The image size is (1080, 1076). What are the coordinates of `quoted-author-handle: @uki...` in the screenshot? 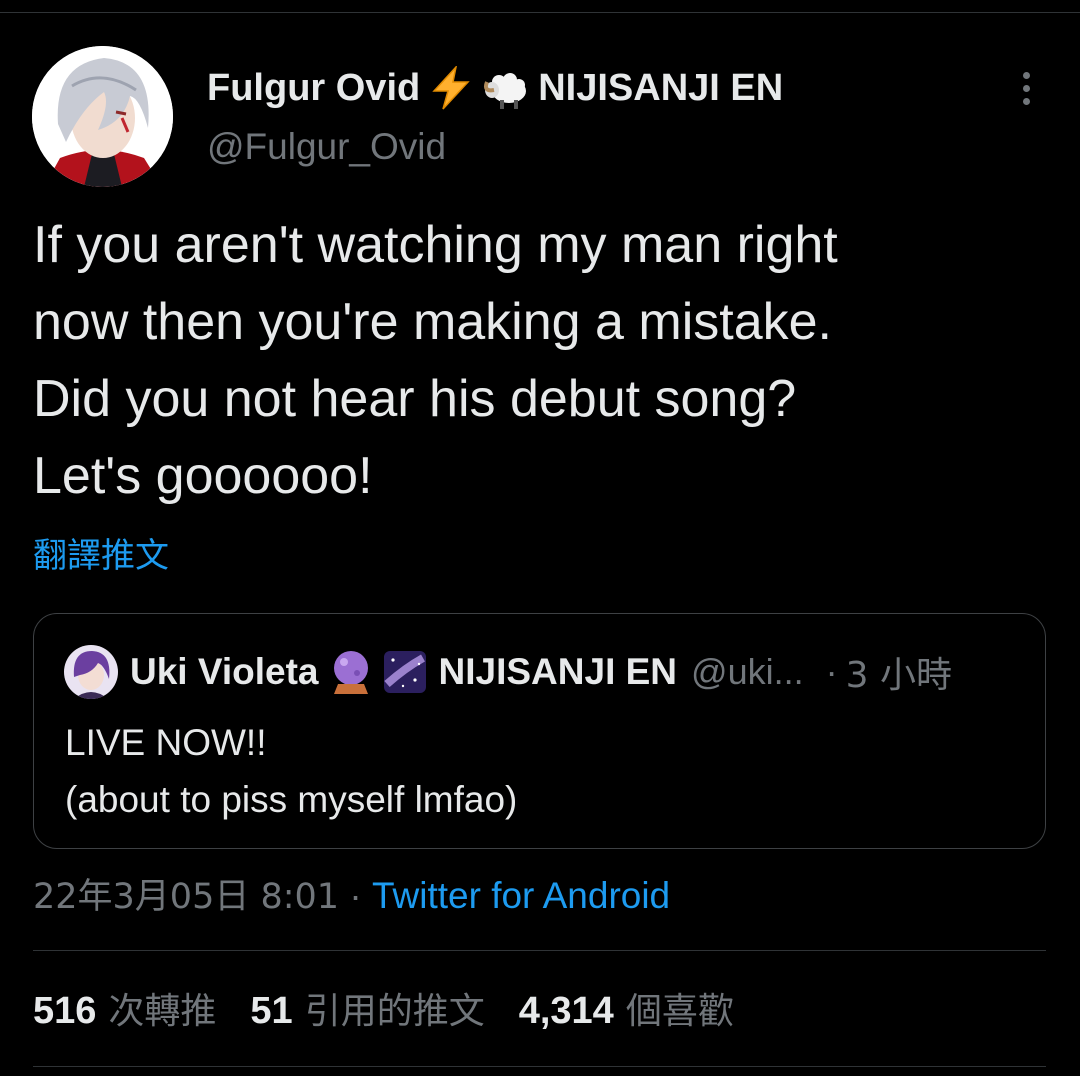 It's located at (747, 671).